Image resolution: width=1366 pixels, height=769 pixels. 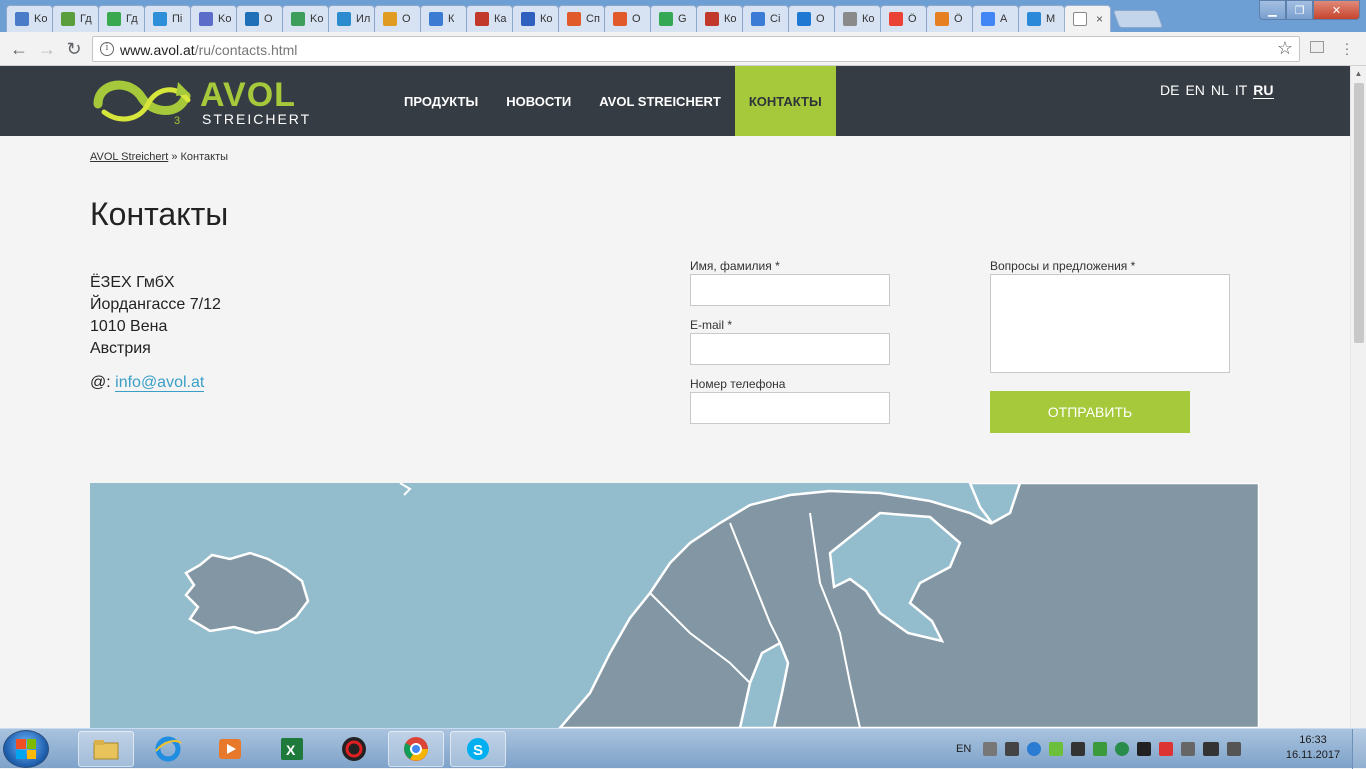 I want to click on browser-tab: Пі, so click(x=167, y=18).